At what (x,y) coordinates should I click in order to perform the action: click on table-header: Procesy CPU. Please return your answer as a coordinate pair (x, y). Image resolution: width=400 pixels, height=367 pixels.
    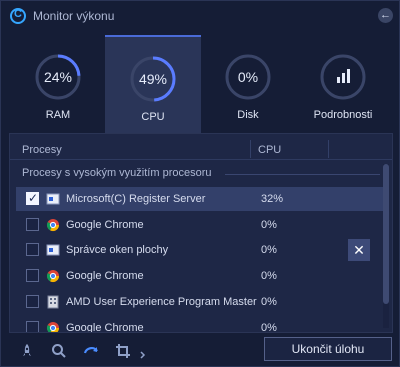
    Looking at the image, I should click on (201, 149).